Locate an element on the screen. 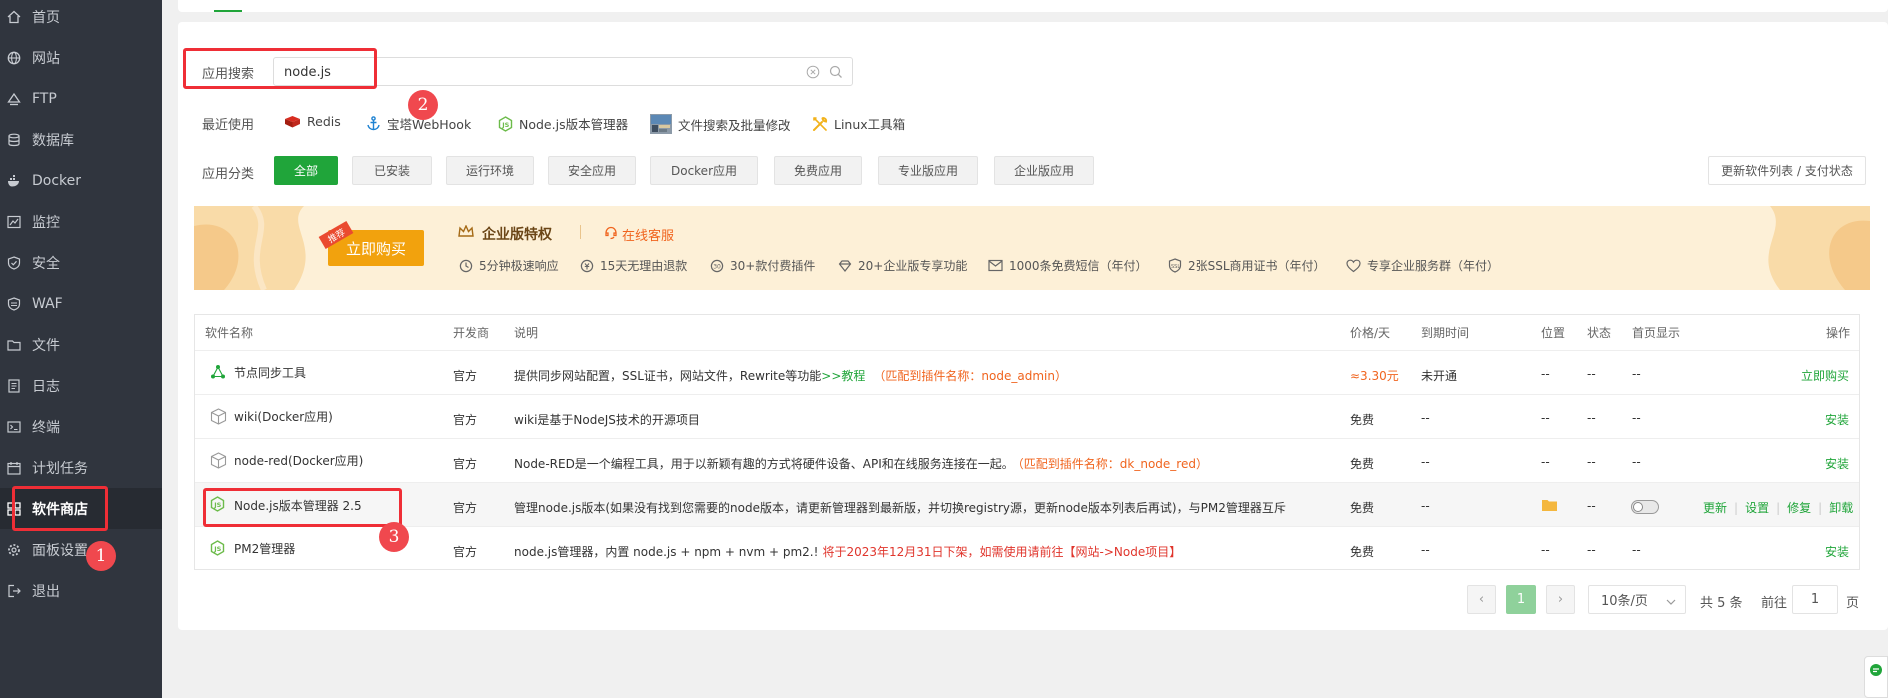 Image resolution: width=1888 pixels, height=698 pixels. category-security-button: 安全应用 is located at coordinates (592, 170).